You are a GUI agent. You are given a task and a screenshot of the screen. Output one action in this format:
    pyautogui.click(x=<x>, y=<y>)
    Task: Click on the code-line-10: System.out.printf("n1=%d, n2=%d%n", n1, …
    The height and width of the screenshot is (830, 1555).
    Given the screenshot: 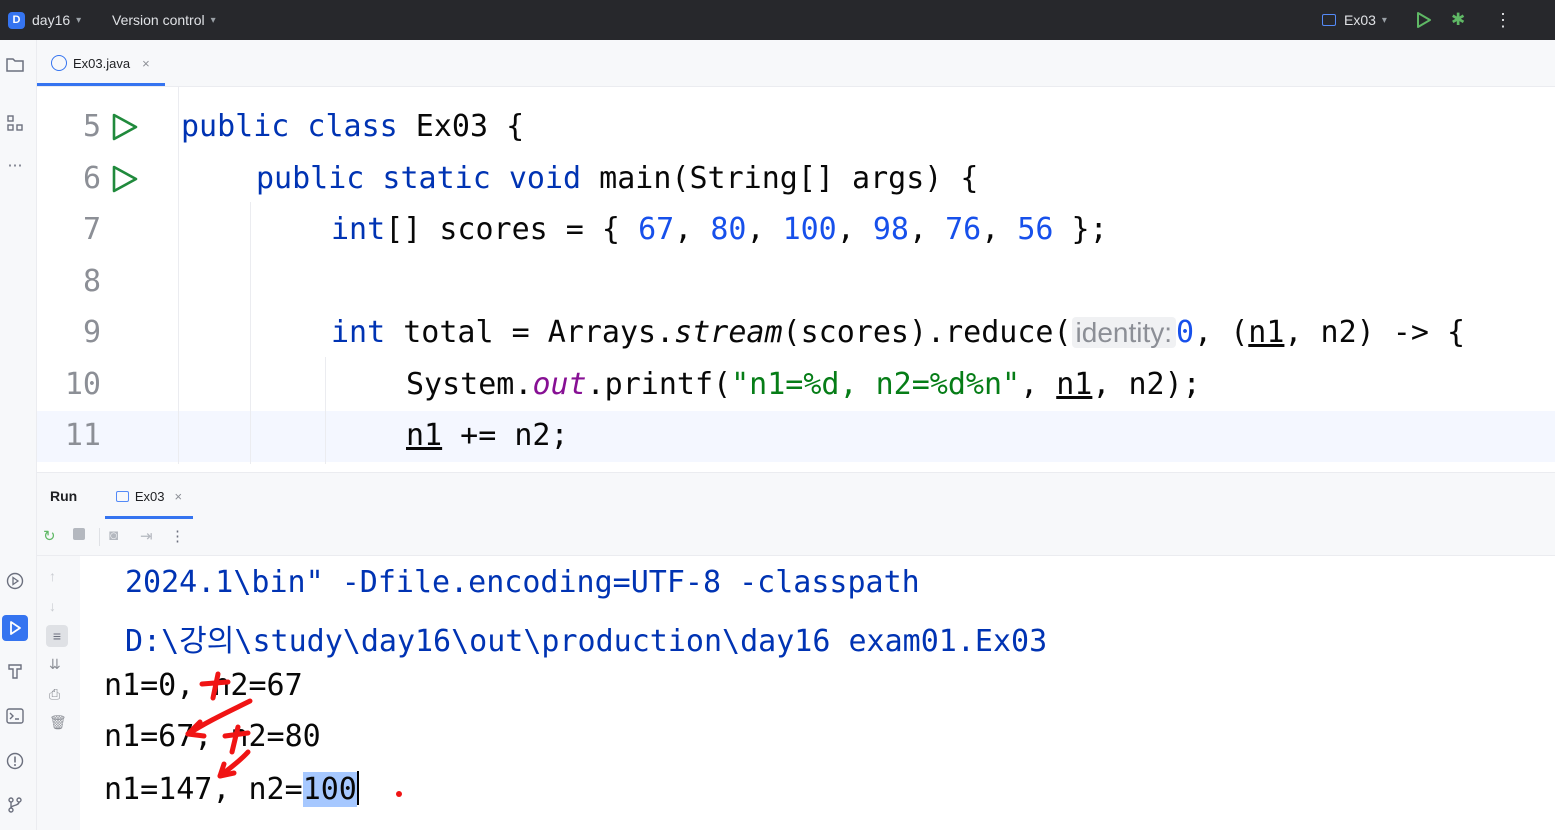 What is the action you would take?
    pyautogui.click(x=803, y=384)
    